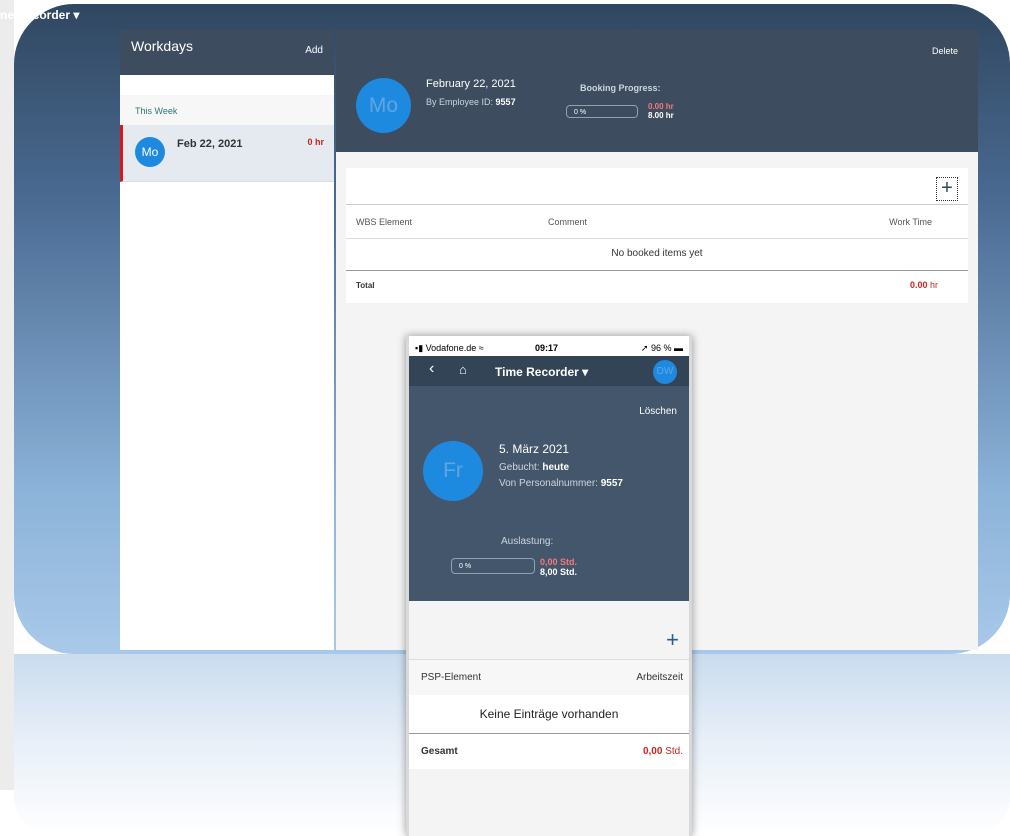 This screenshot has height=836, width=1010. I want to click on total-label: Gesamt, so click(439, 751).